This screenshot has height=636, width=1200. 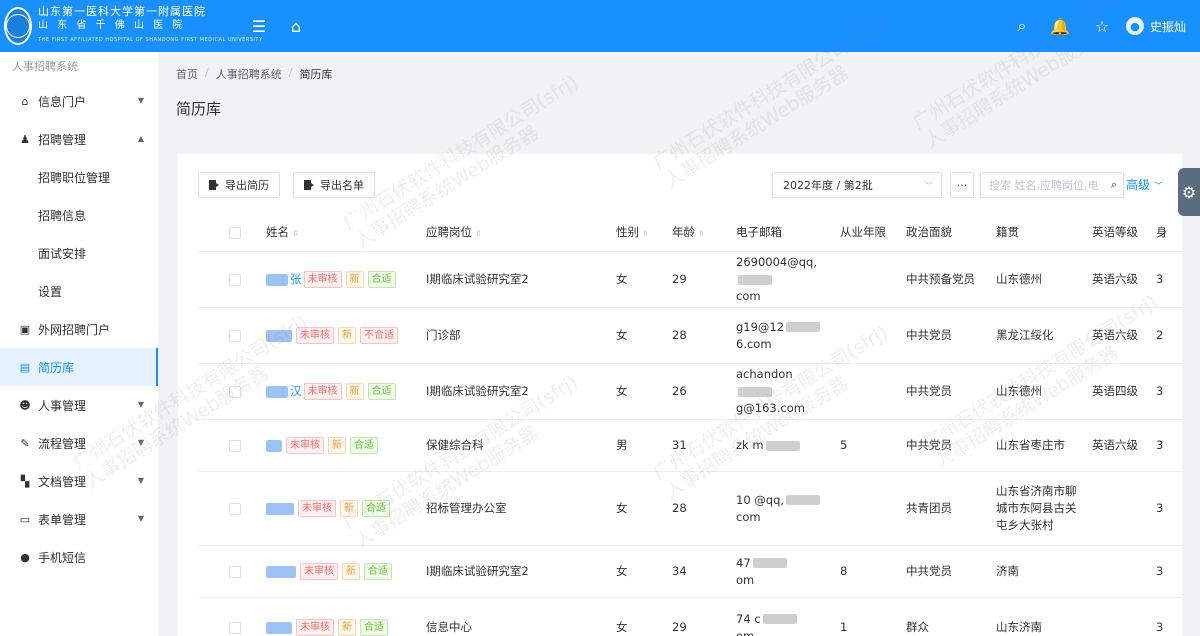 What do you see at coordinates (1102, 26) in the screenshot?
I see `star-icon: ☆` at bounding box center [1102, 26].